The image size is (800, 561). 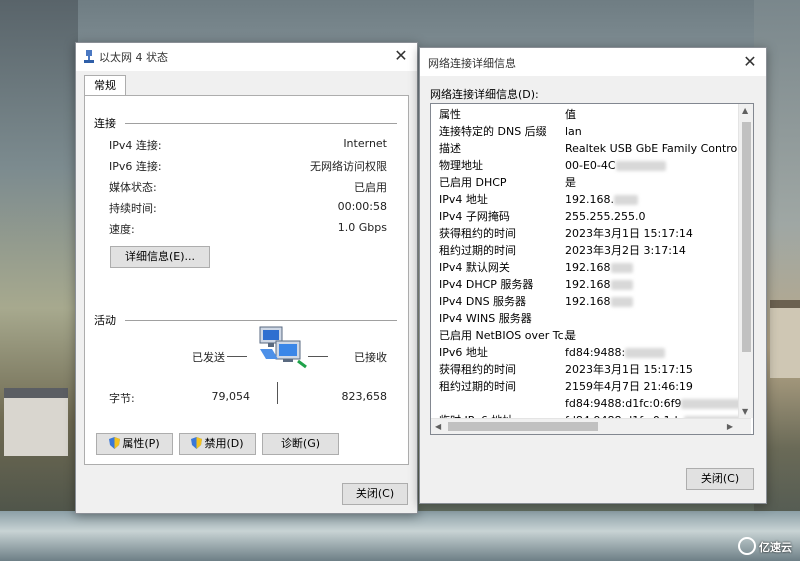 What do you see at coordinates (745, 411) in the screenshot?
I see `scroll-down-icon: ▼` at bounding box center [745, 411].